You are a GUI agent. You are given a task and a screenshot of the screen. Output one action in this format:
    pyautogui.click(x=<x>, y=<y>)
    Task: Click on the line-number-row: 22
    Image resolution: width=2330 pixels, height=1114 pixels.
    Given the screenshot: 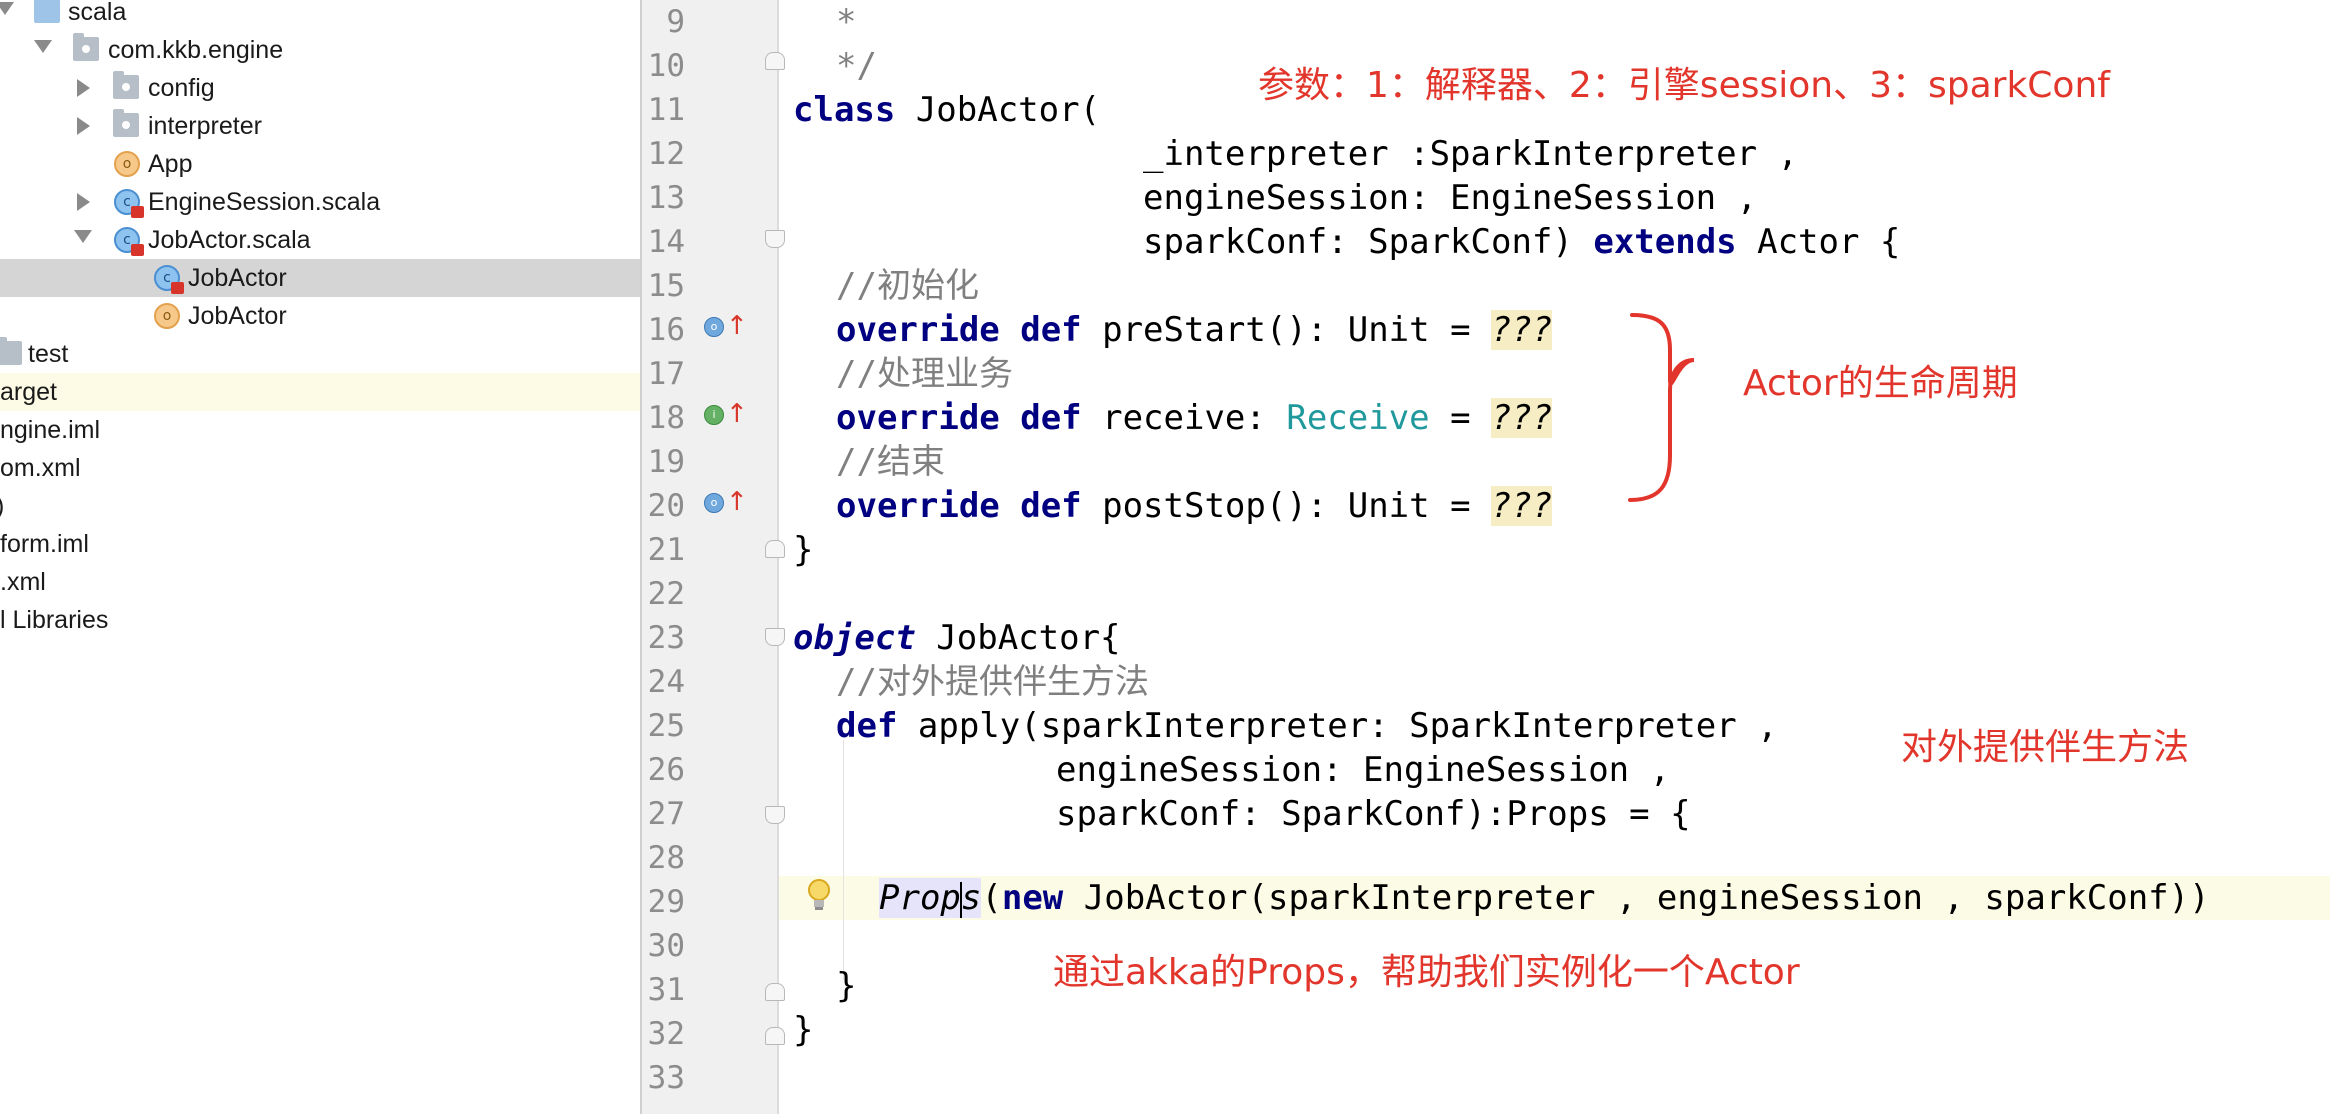 What is the action you would take?
    pyautogui.click(x=709, y=594)
    